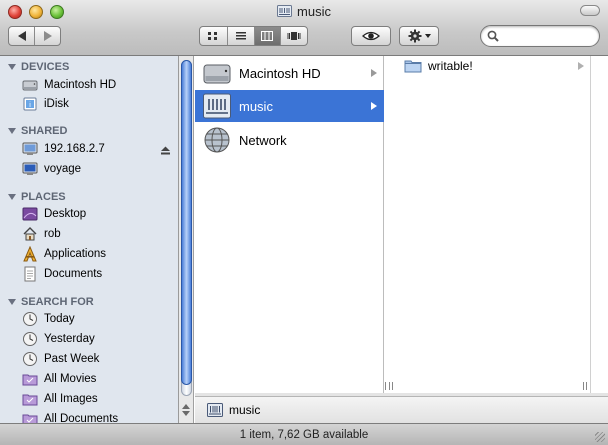 This screenshot has width=608, height=445. I want to click on search-icon, so click(493, 36).